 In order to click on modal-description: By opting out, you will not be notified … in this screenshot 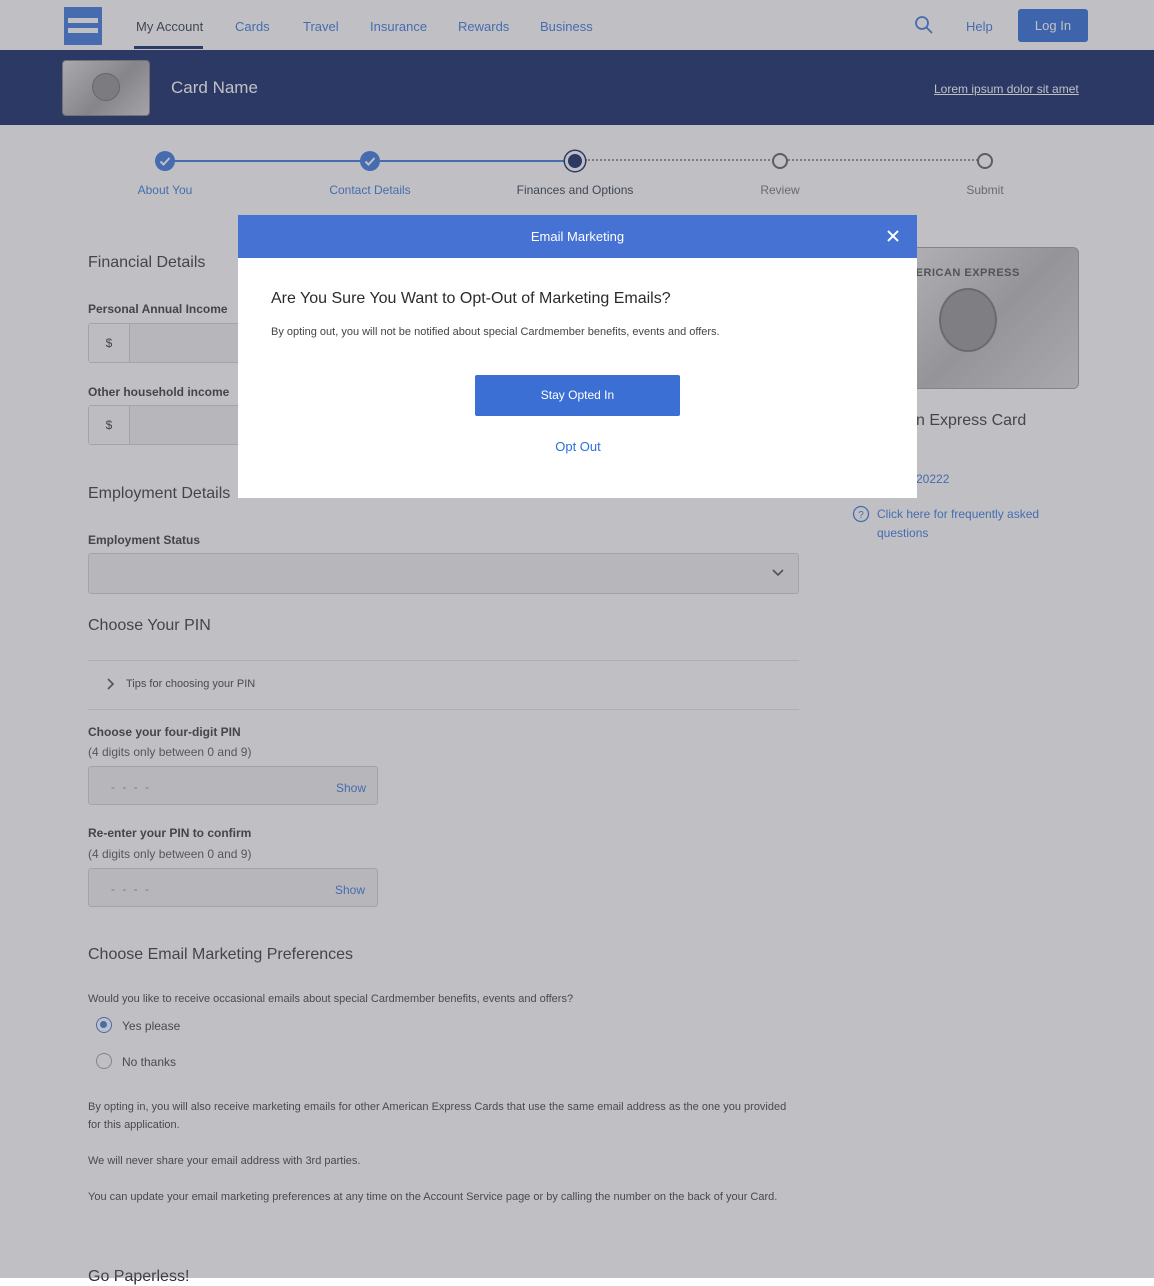, I will do `click(495, 332)`.